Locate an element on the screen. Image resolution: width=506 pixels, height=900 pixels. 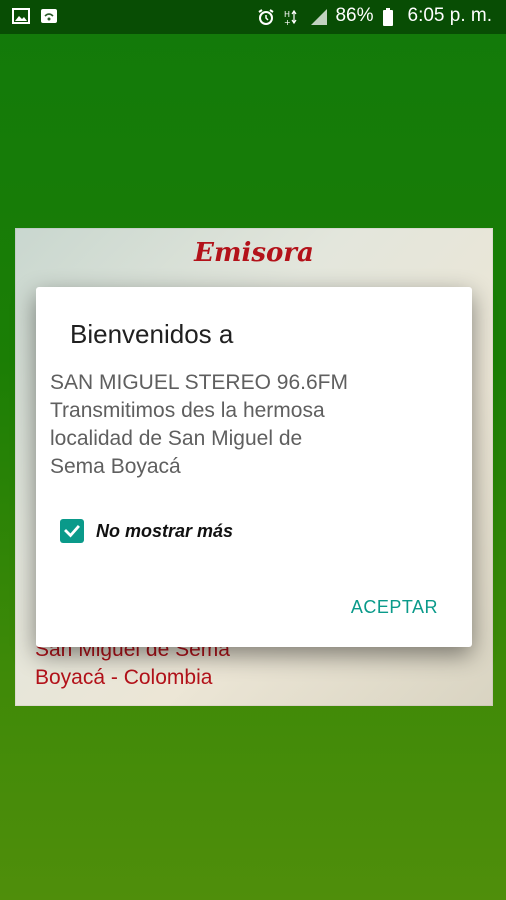
battery-percent: 86% is located at coordinates (354, 15).